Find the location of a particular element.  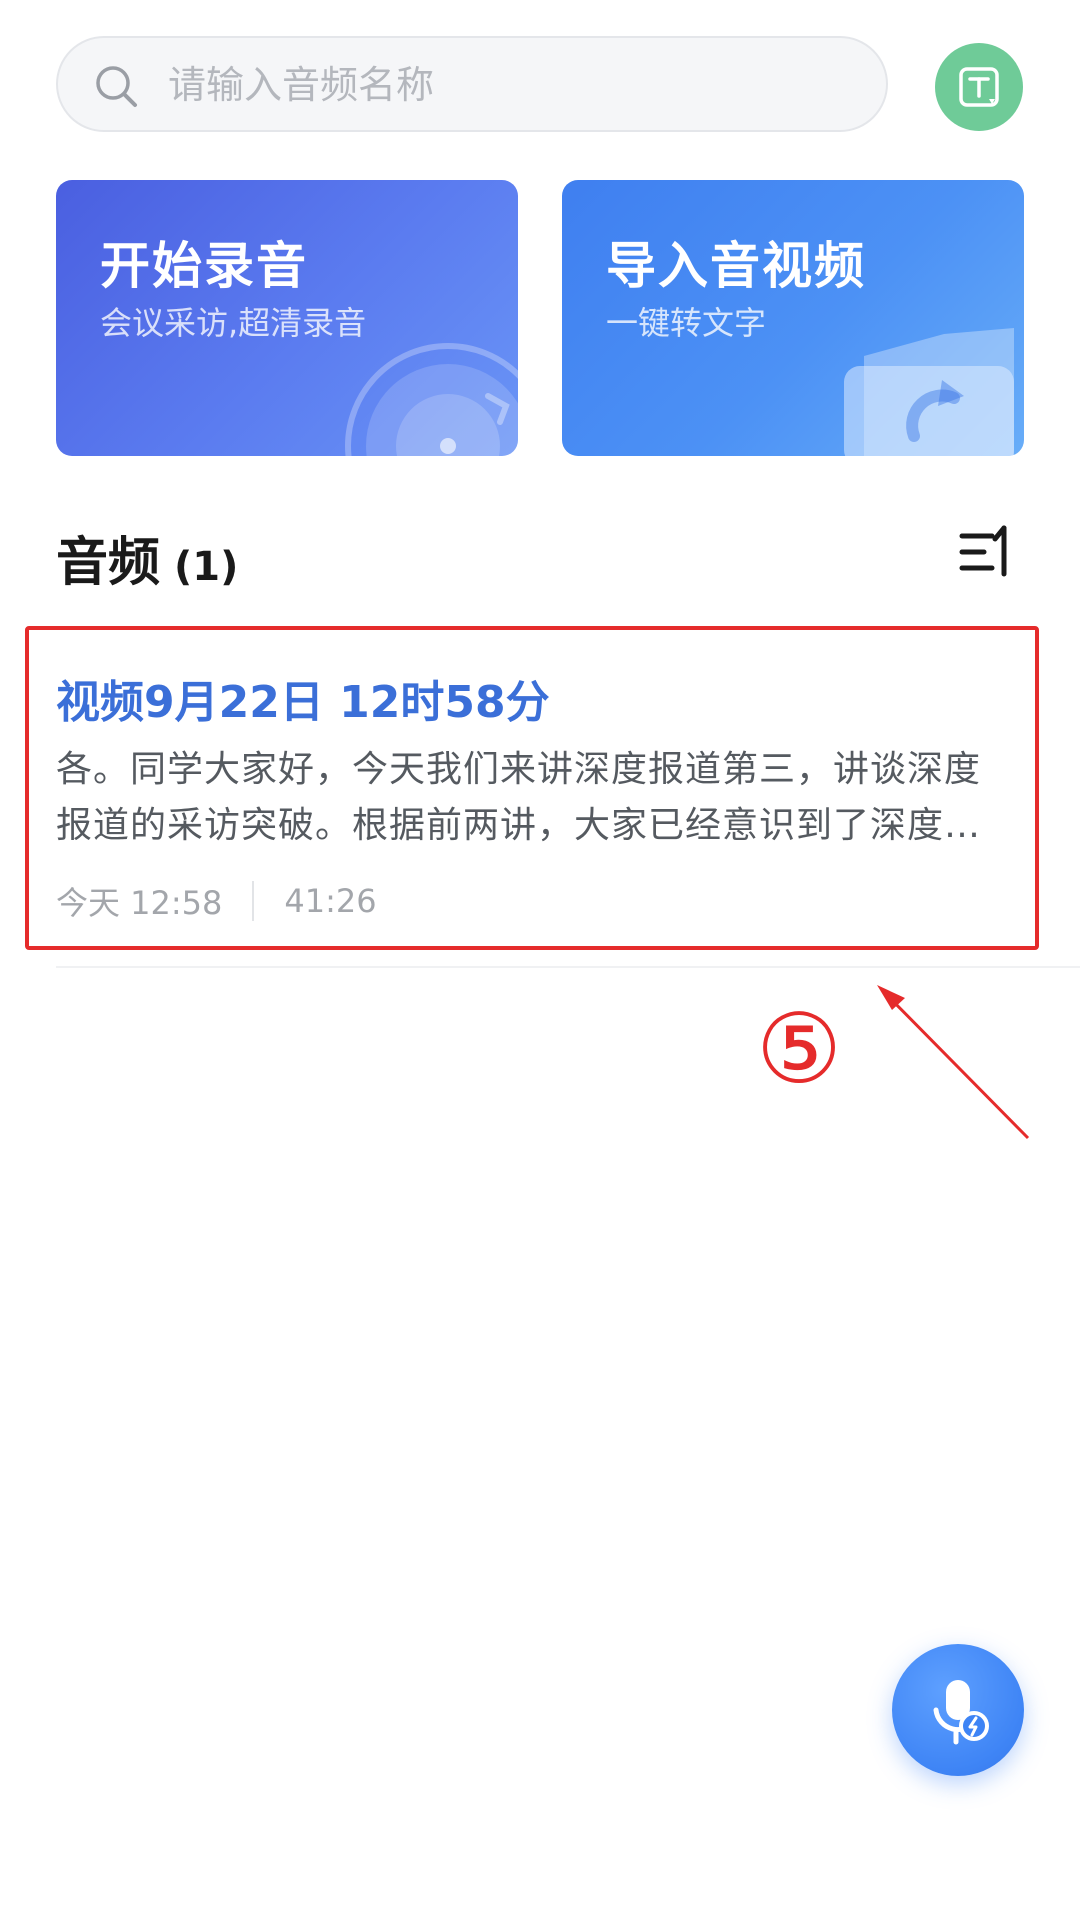

annotation-number: ⑤ is located at coordinates (799, 1049).